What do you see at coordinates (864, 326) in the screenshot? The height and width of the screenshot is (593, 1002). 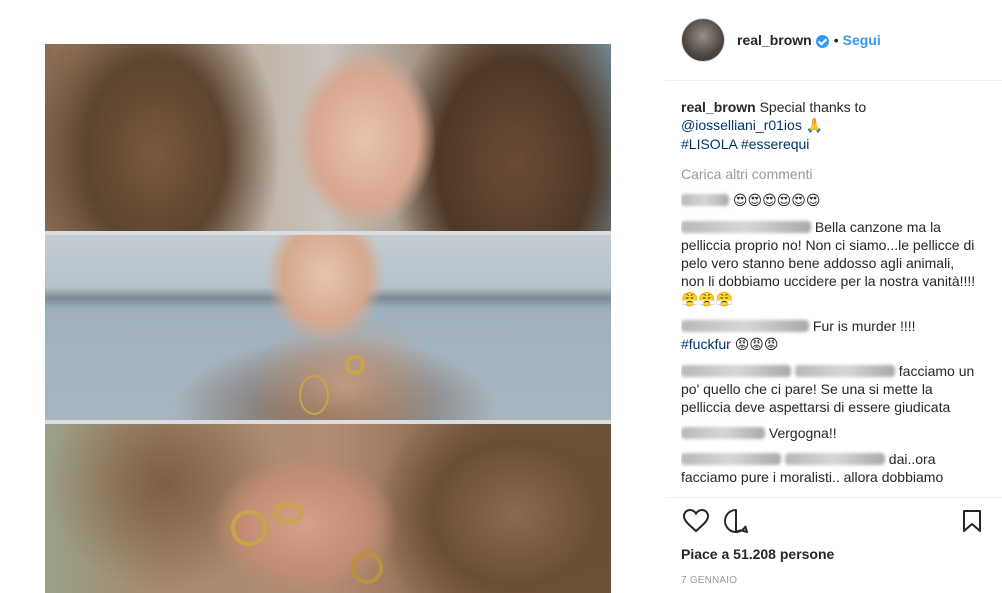 I see `comment-text: Fur is murder !!!!` at bounding box center [864, 326].